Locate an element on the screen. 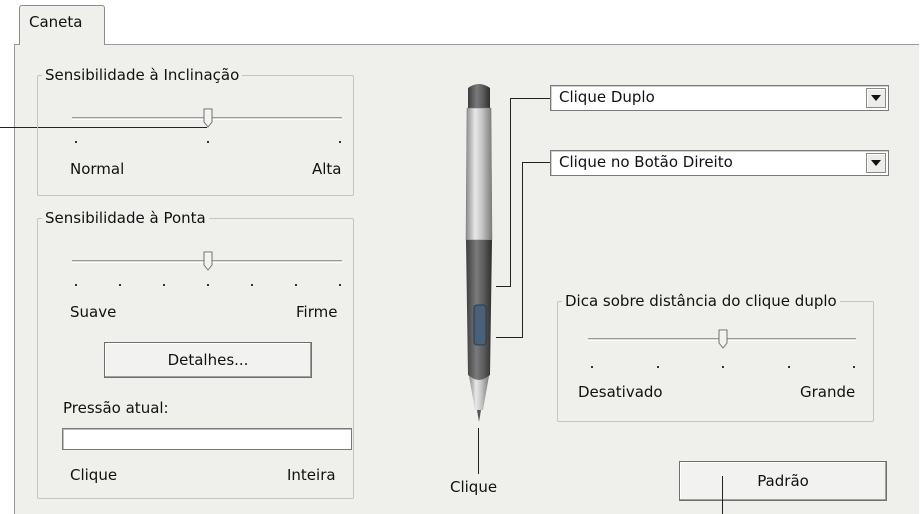 This screenshot has width=920, height=514. pen-illustration is located at coordinates (479, 253).